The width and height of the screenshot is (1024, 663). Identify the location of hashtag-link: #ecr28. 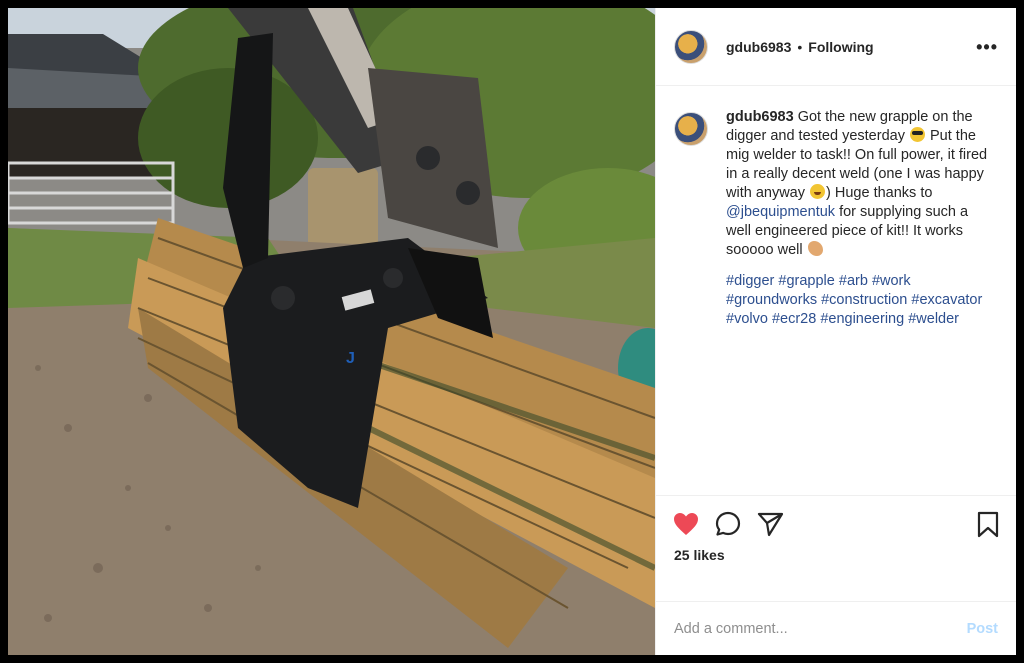
(794, 319).